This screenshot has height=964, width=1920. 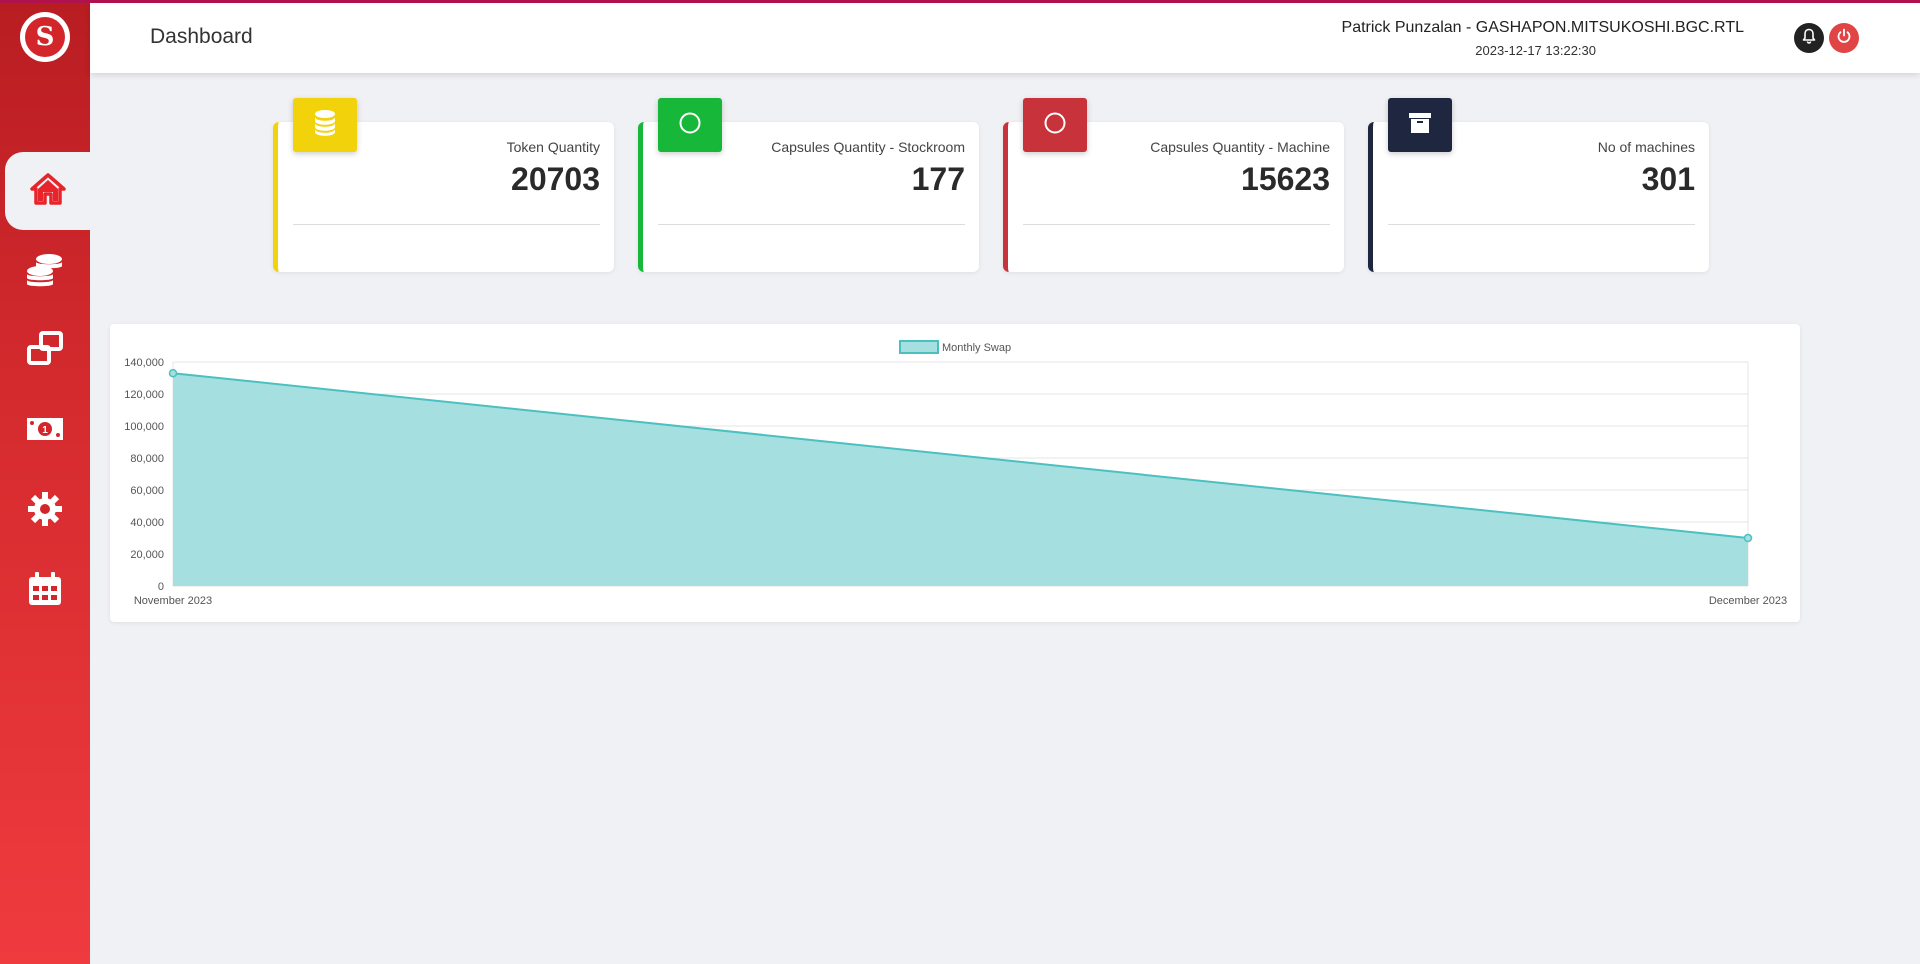 What do you see at coordinates (173, 601) in the screenshot?
I see `x-tick-label: November 2023` at bounding box center [173, 601].